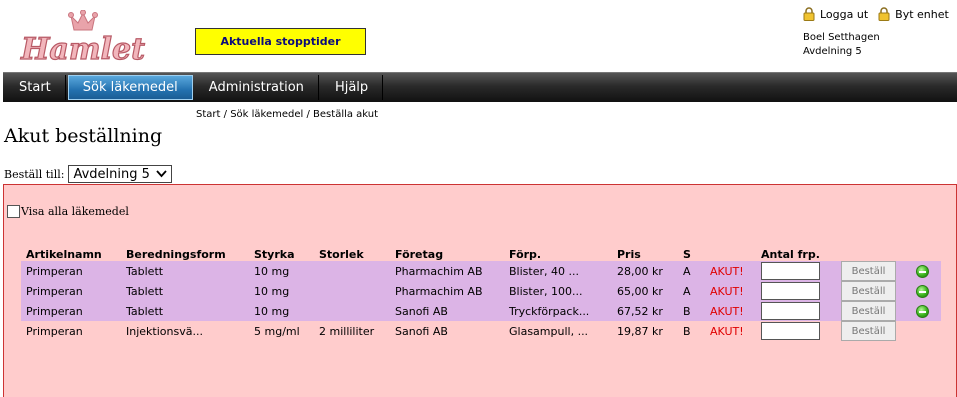 Image resolution: width=957 pixels, height=397 pixels. I want to click on col-header-size: Storlek, so click(341, 254).